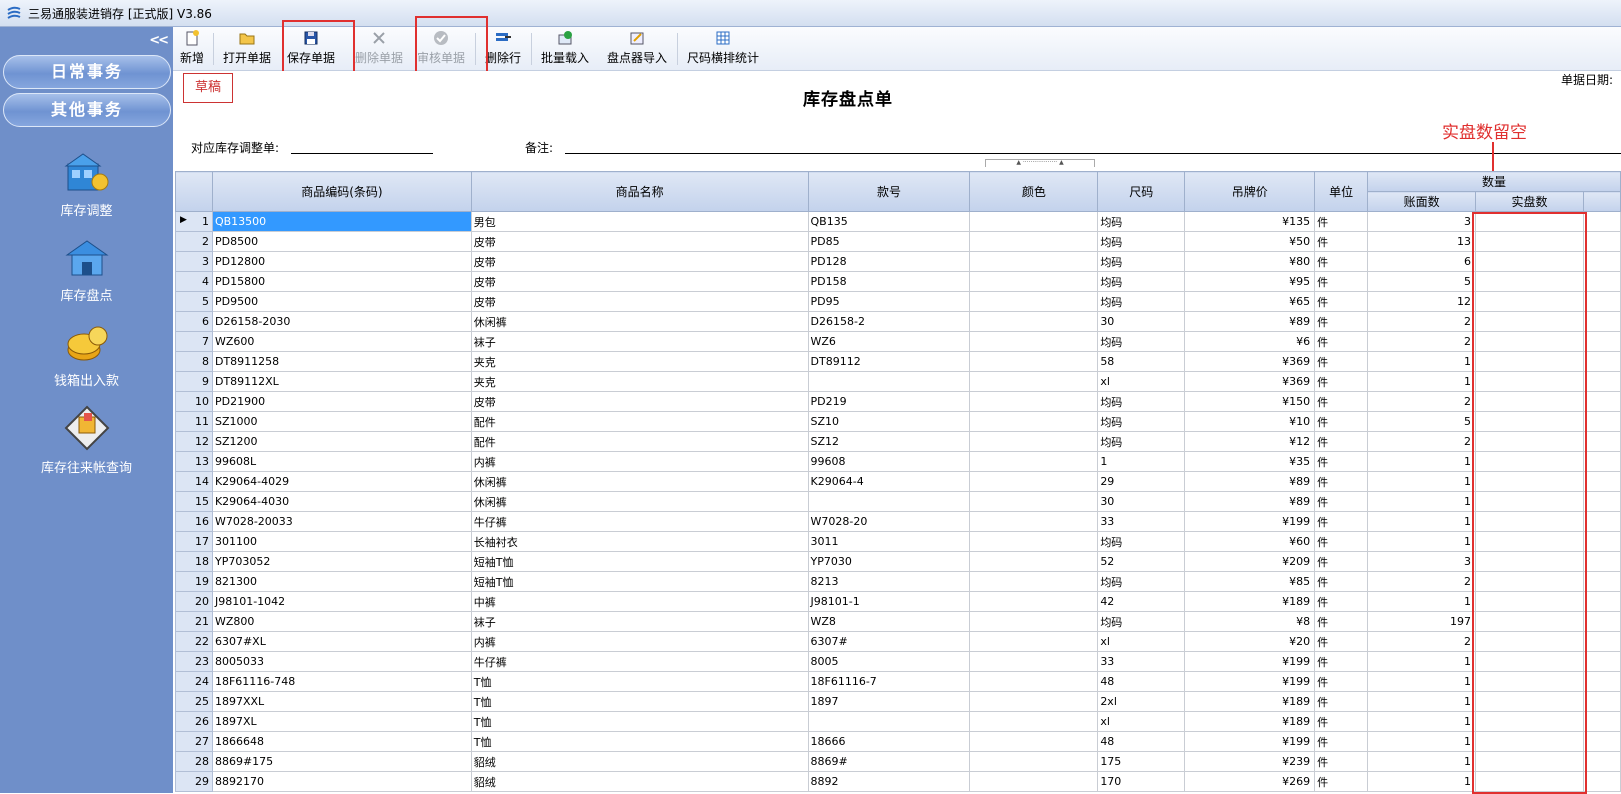 This screenshot has width=1621, height=794. I want to click on product-name-cell: 中裤, so click(639, 601).